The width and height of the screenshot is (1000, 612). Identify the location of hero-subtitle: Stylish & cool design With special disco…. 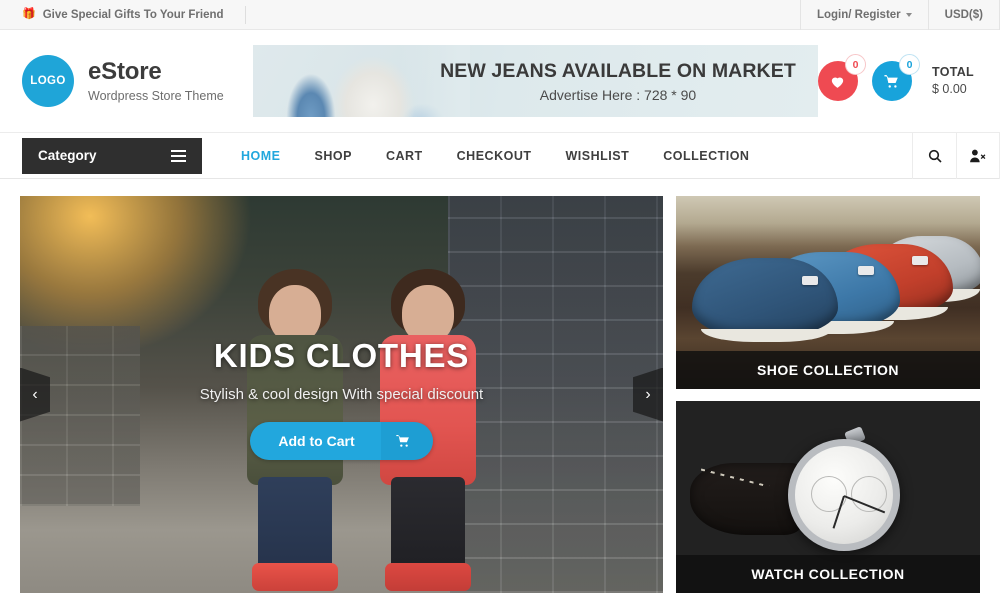
(341, 394).